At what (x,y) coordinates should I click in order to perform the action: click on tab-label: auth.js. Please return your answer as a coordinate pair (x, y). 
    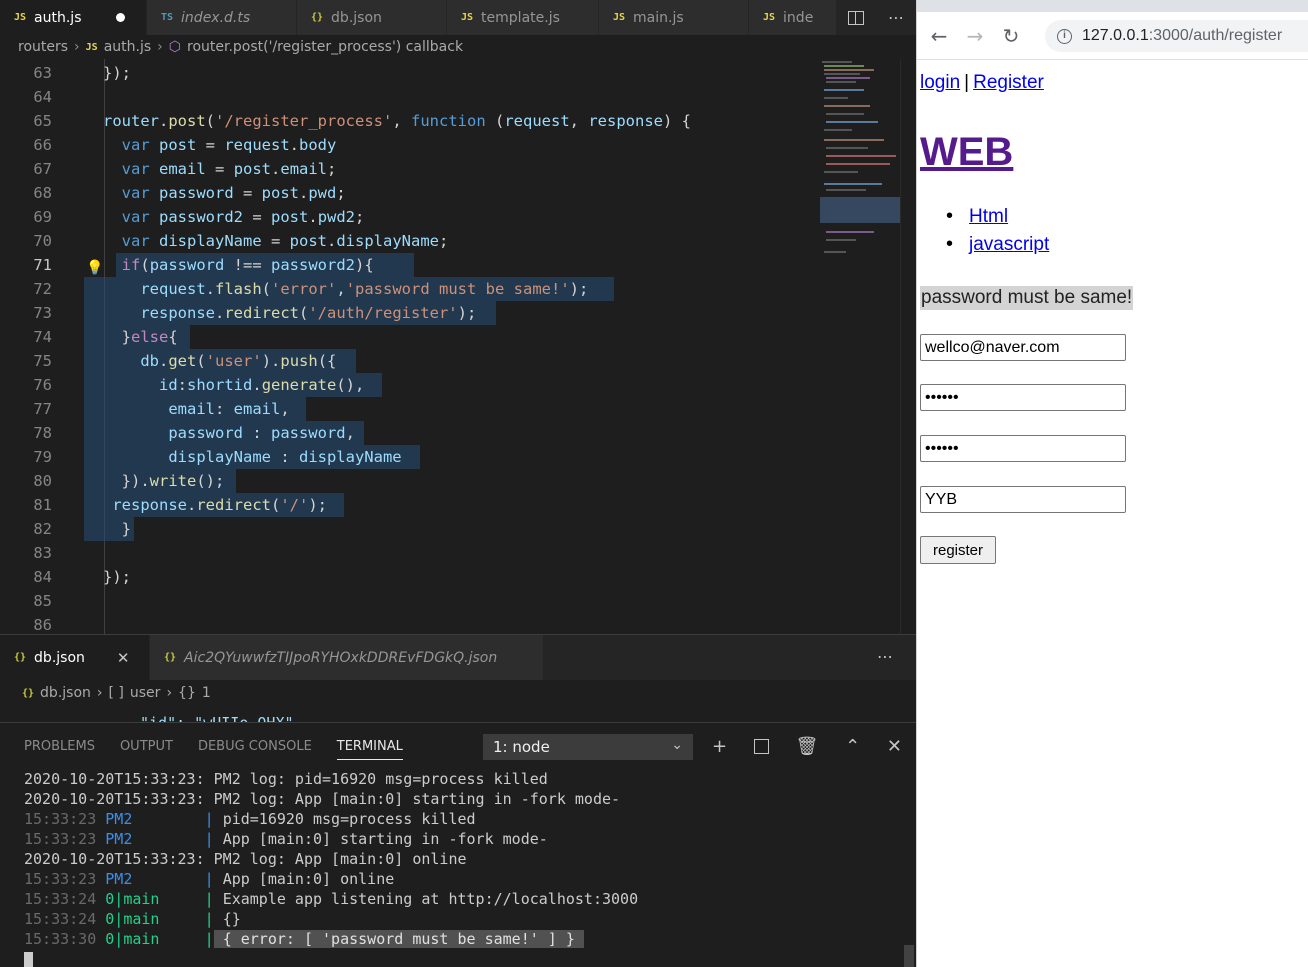
    Looking at the image, I should click on (58, 17).